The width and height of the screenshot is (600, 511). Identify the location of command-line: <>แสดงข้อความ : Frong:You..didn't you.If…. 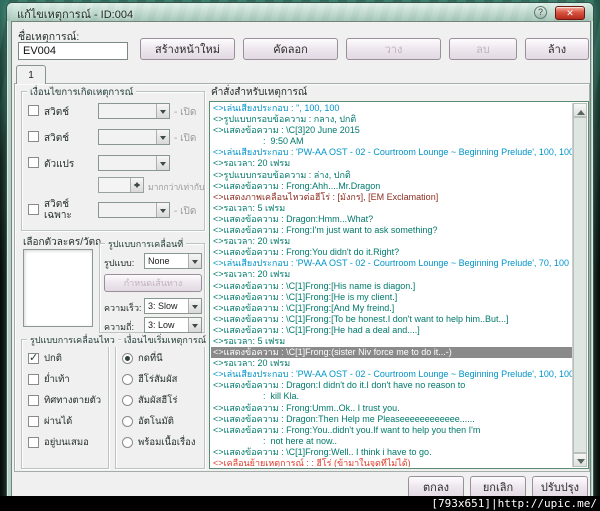
(391, 430).